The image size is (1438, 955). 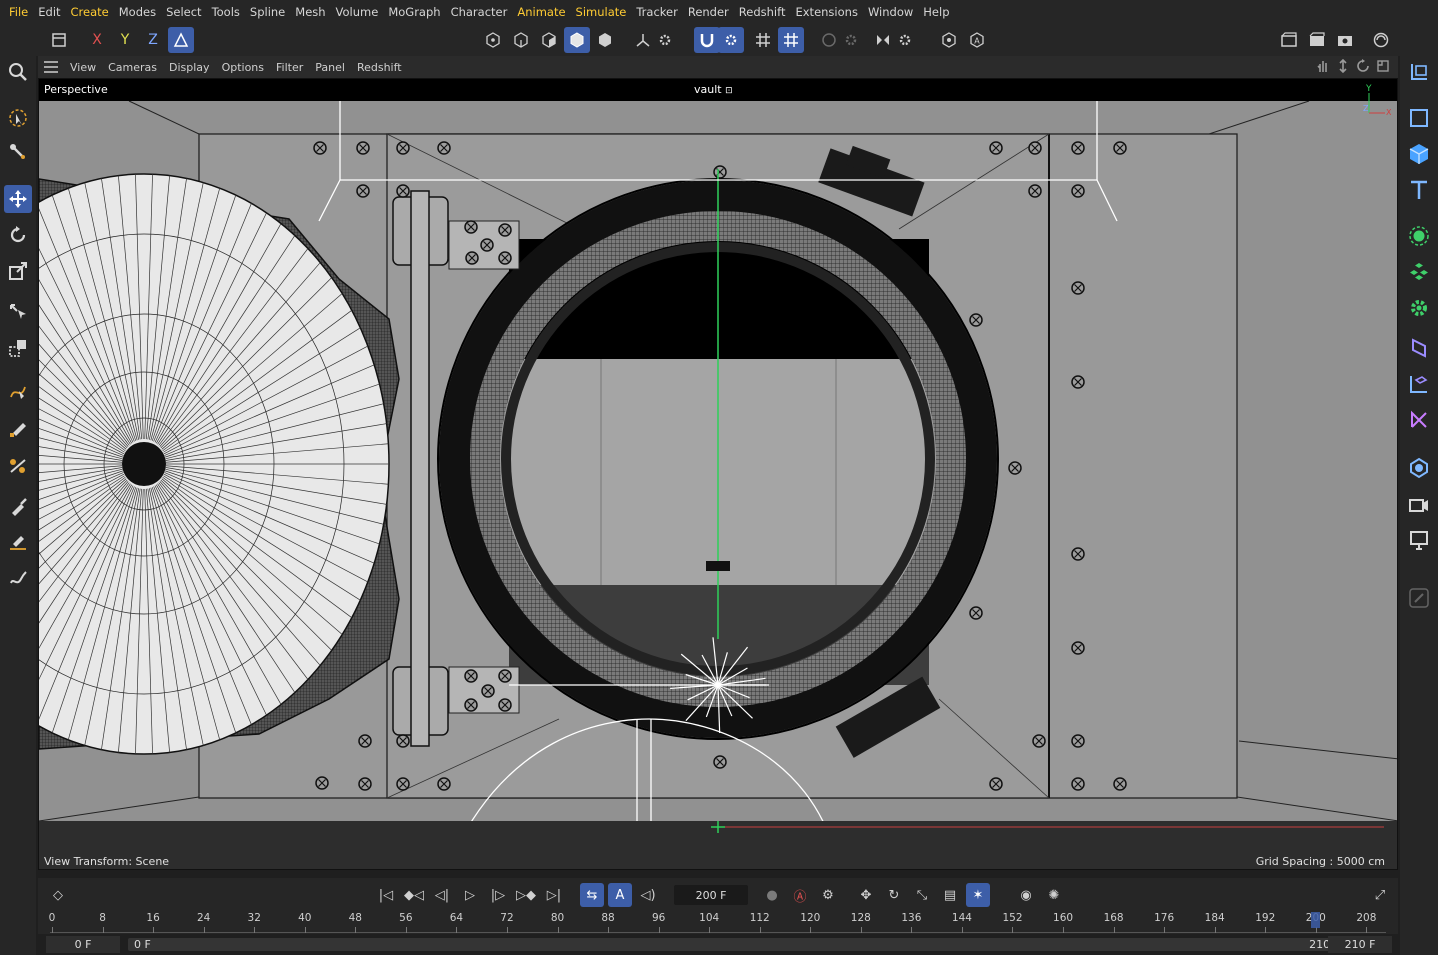 What do you see at coordinates (132, 67) in the screenshot?
I see `viewport-menu-cameras: Cameras` at bounding box center [132, 67].